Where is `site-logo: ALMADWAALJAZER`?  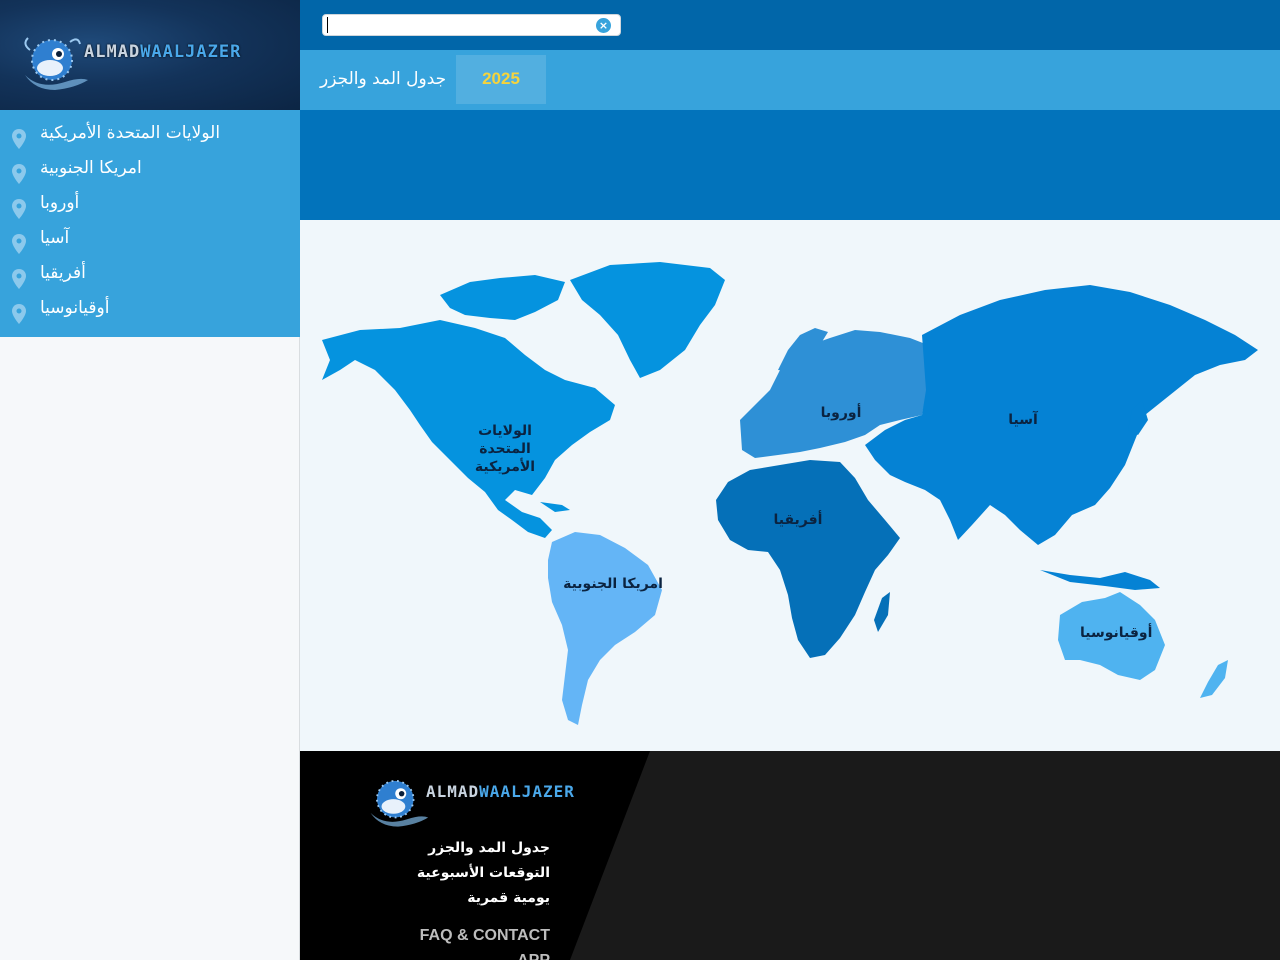
site-logo: ALMADWAALJAZER is located at coordinates (155, 62).